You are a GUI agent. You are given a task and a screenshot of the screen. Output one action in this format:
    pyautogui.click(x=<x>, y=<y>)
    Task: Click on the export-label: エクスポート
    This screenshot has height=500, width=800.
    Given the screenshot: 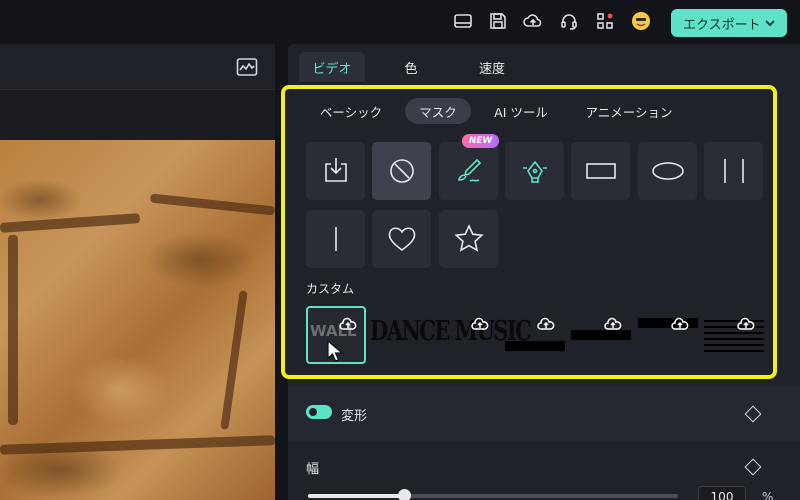 What is the action you would take?
    pyautogui.click(x=722, y=25)
    